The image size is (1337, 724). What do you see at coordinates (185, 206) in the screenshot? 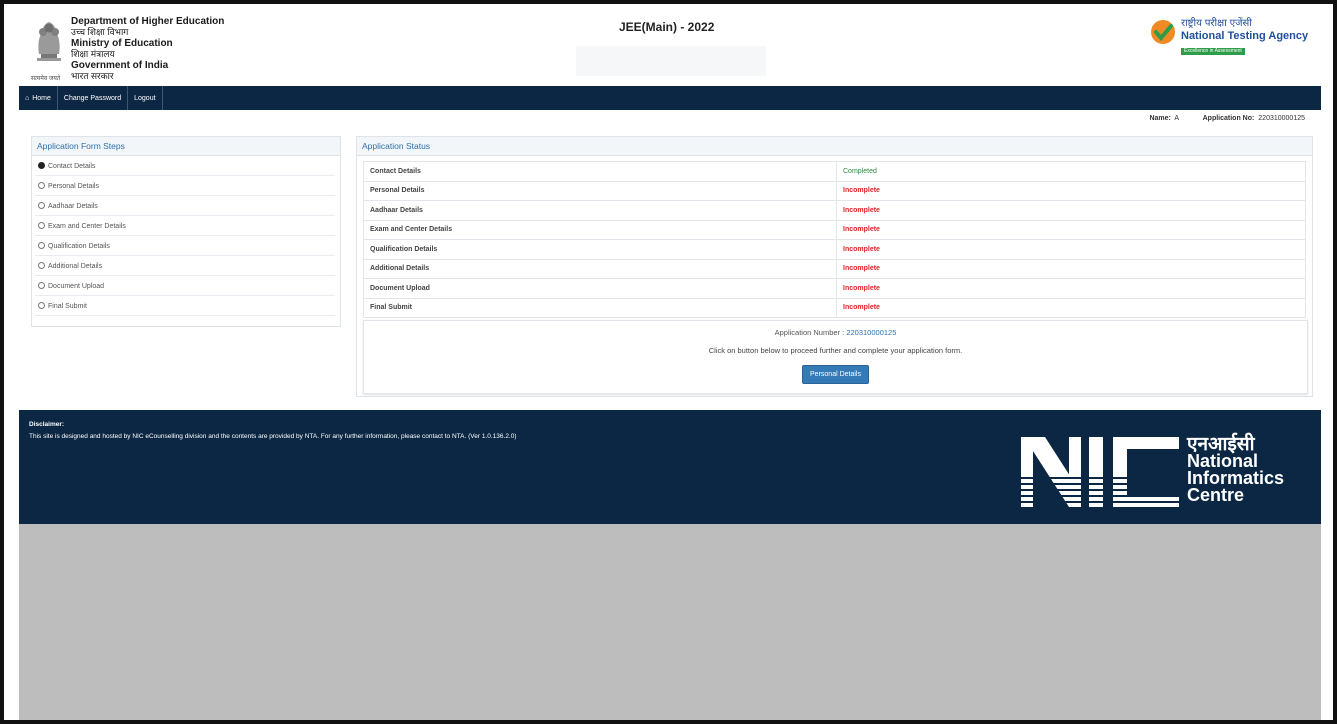
I see `step-aadhaar-details: Aadhaar Details` at bounding box center [185, 206].